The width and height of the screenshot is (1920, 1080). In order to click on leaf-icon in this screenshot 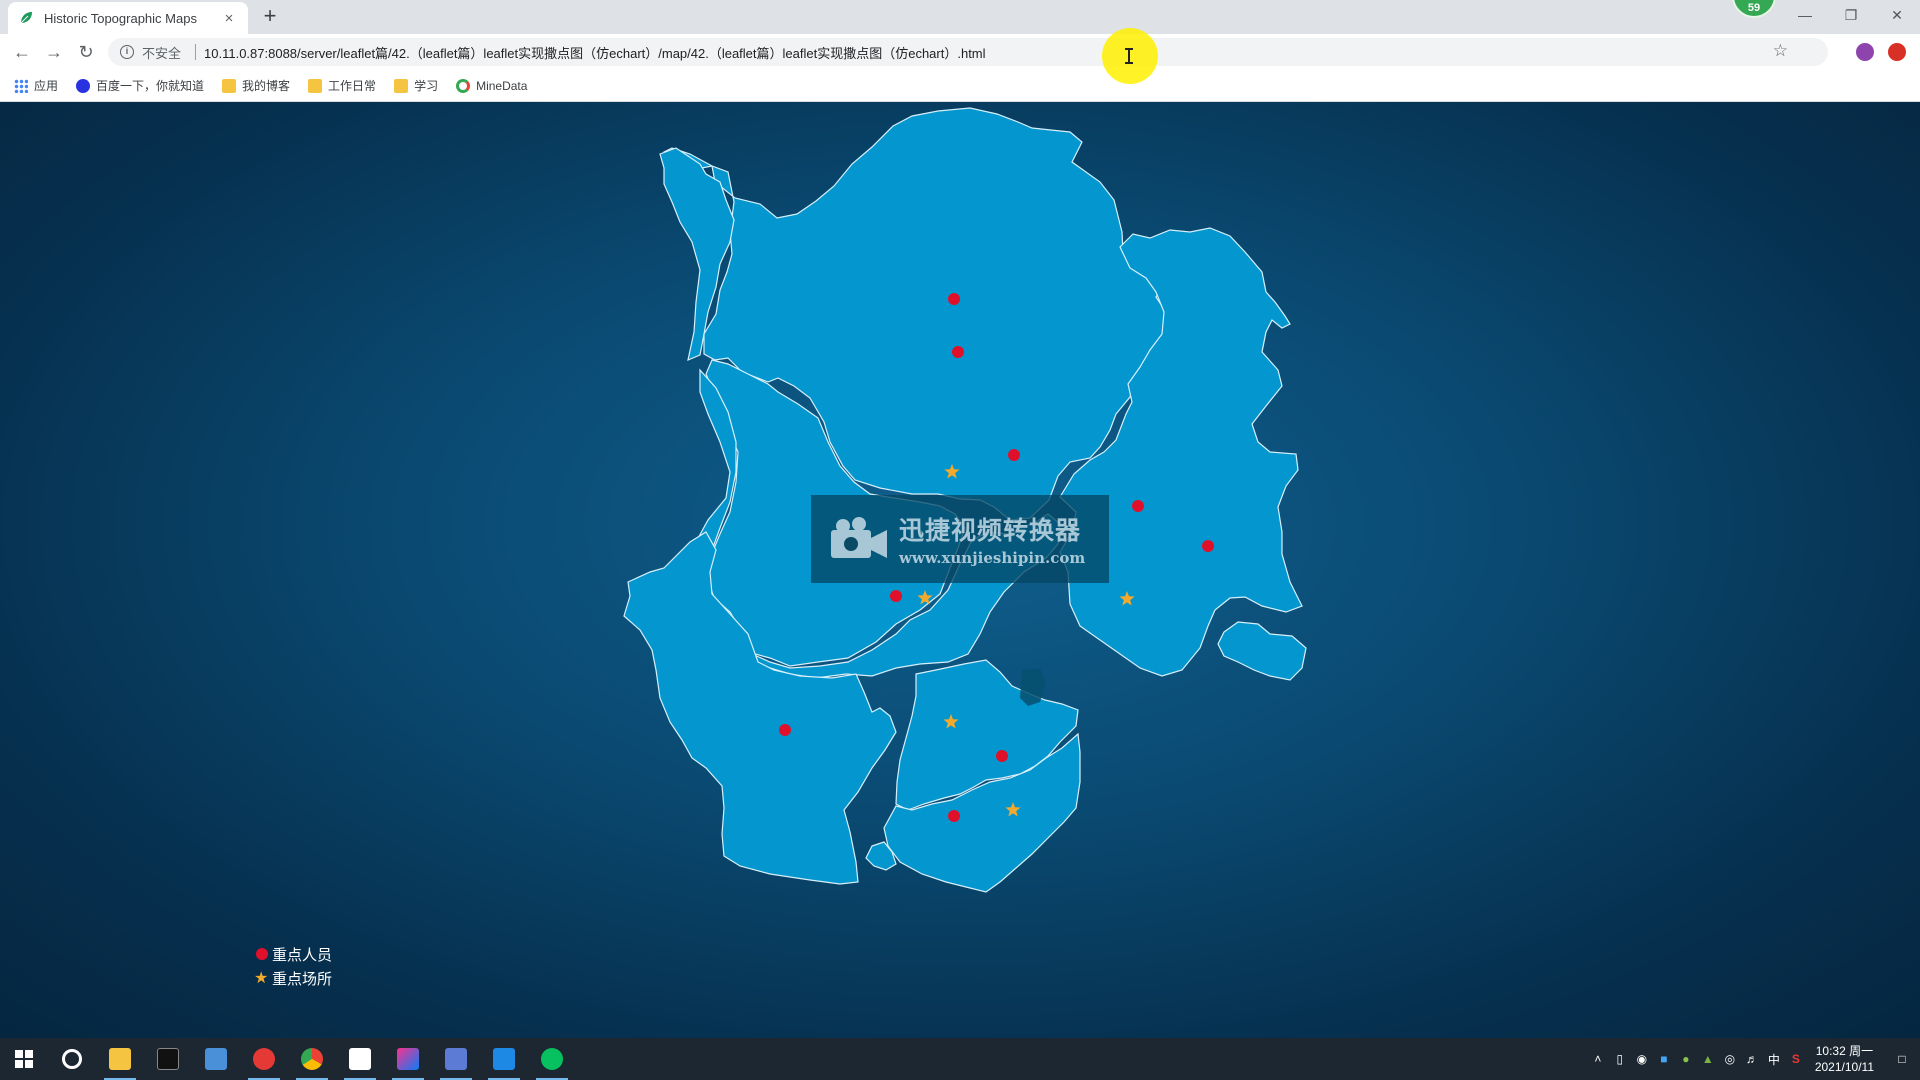, I will do `click(26, 18)`.